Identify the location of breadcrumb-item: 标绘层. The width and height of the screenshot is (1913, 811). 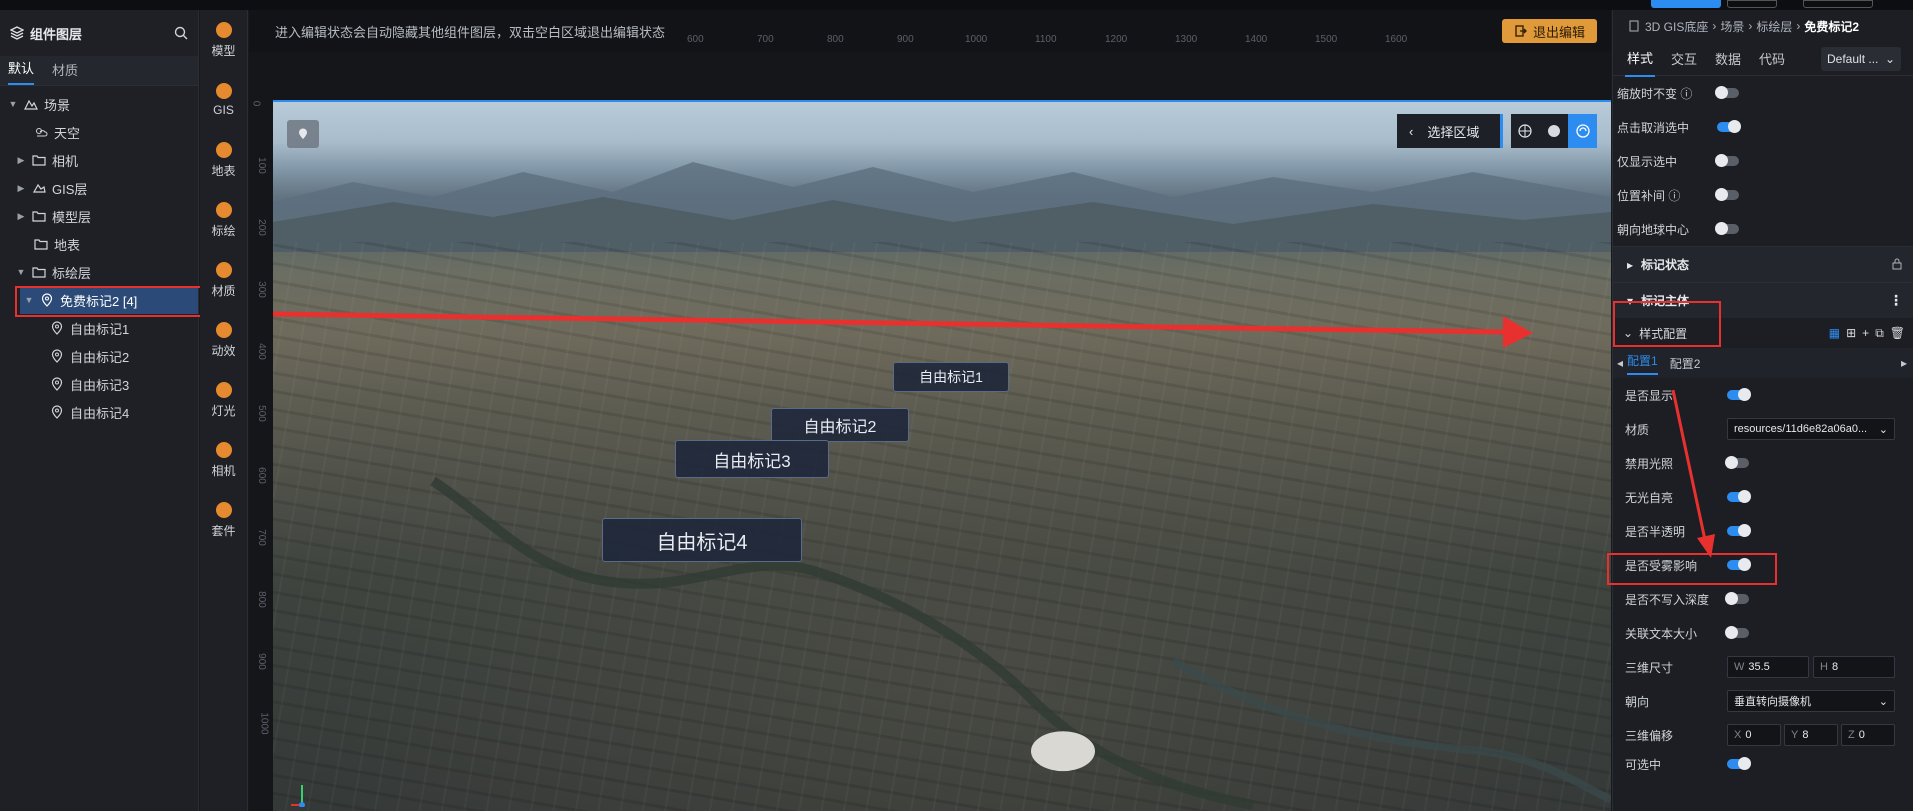
(1774, 26).